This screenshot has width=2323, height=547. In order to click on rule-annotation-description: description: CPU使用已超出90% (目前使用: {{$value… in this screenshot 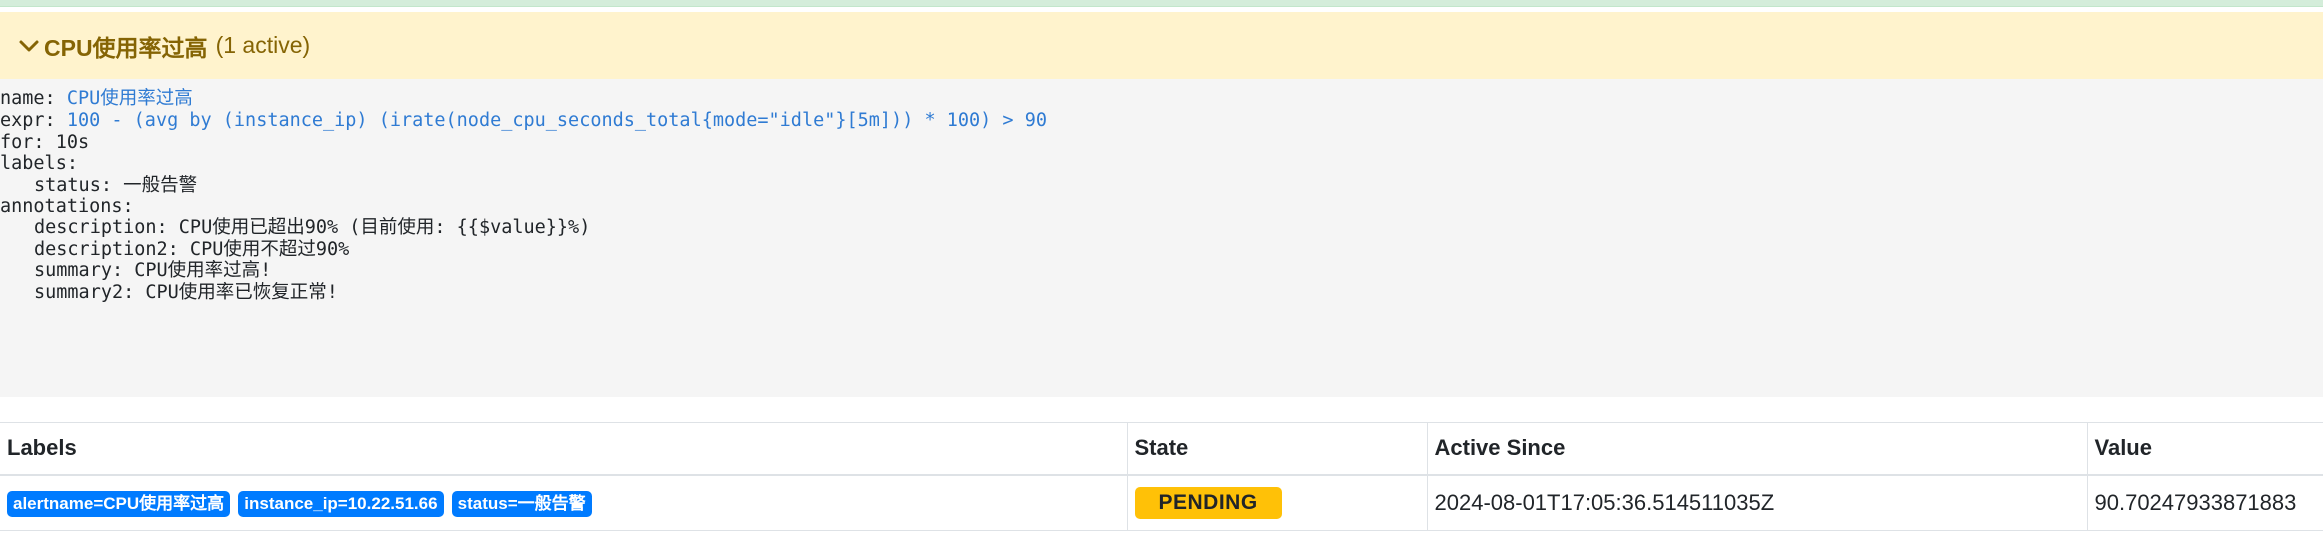, I will do `click(312, 227)`.